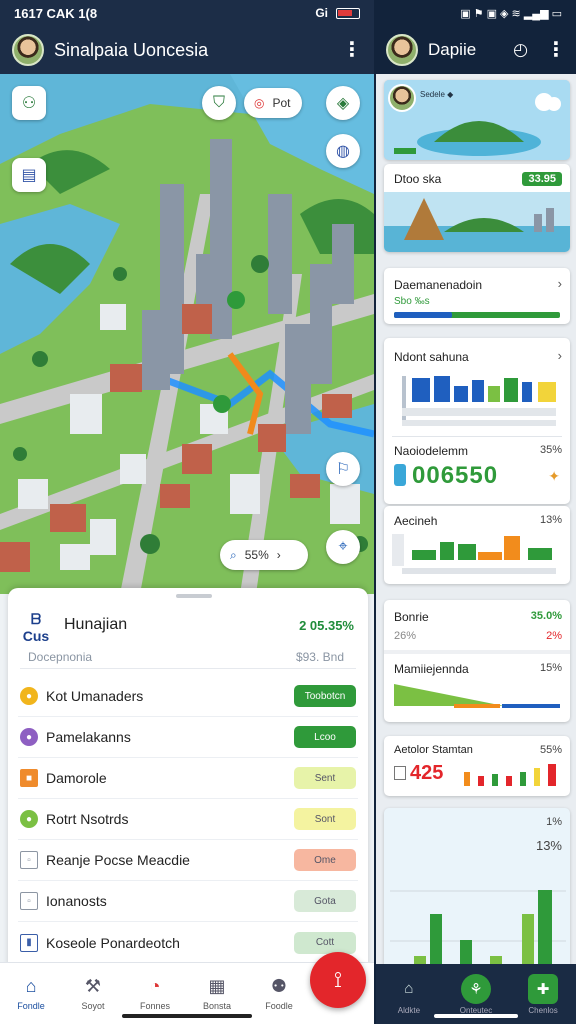 The width and height of the screenshot is (576, 1024). Describe the element at coordinates (155, 1006) in the screenshot. I see `tab-label: Fonnes` at that location.